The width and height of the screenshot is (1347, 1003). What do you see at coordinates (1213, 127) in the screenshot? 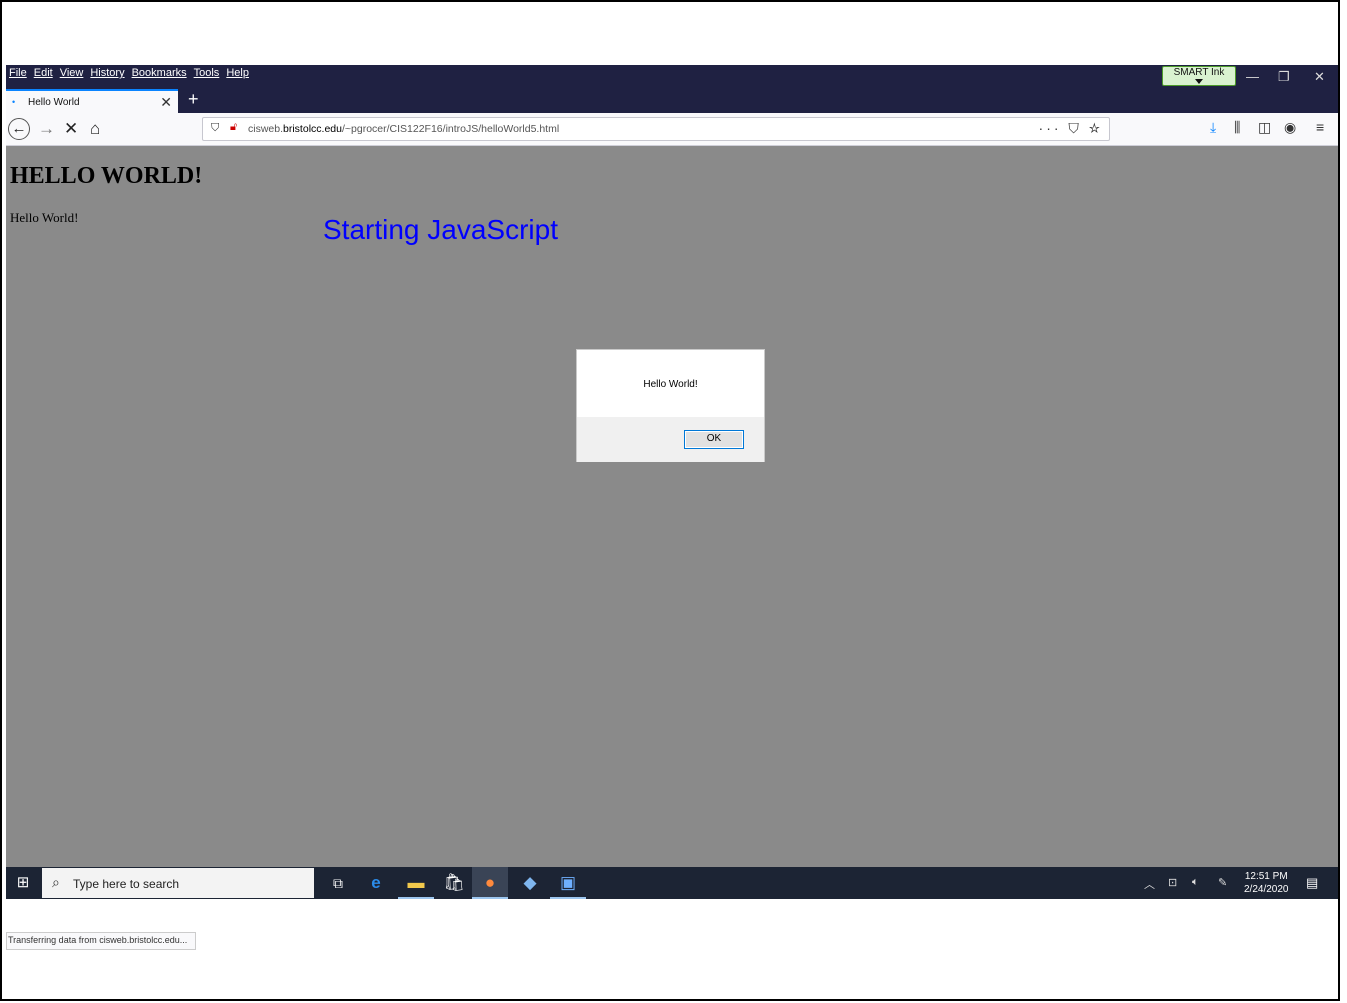
I see `download-icon: ⤓` at bounding box center [1213, 127].